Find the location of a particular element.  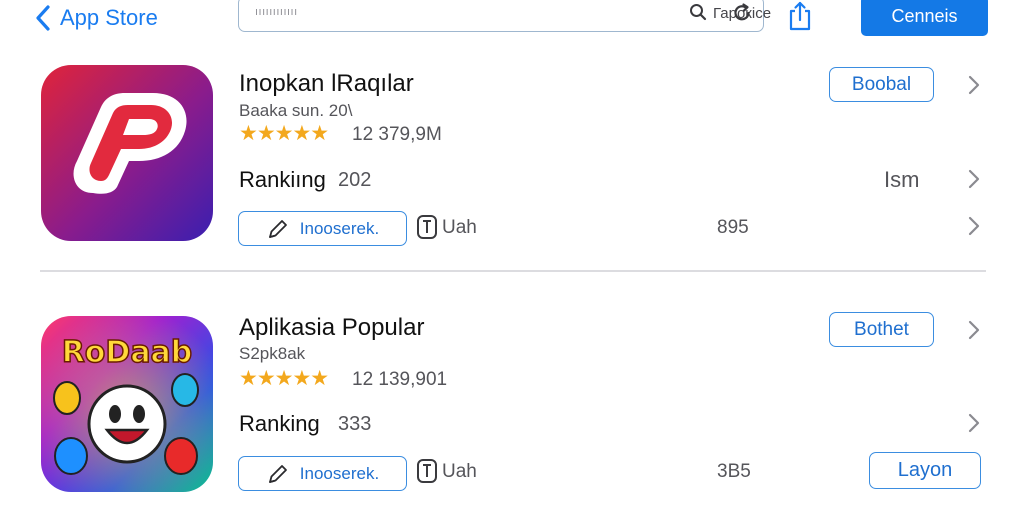

top-bar: App Store ıııııııııııı Гарокісе Cenneis is located at coordinates (512, 20).